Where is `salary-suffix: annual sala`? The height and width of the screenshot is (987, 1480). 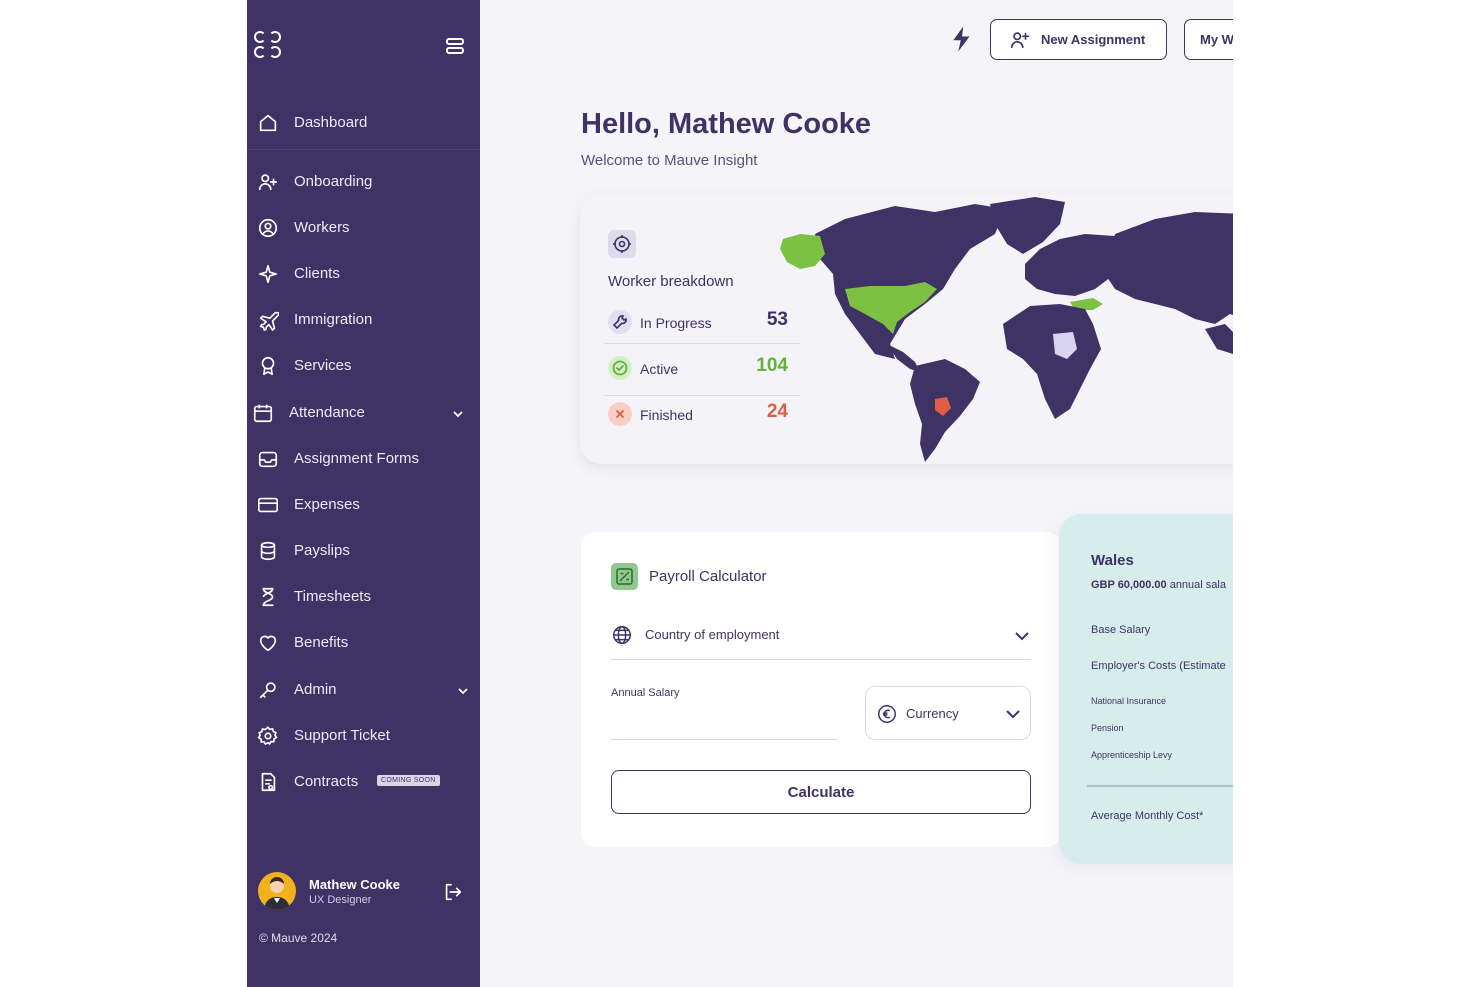 salary-suffix: annual sala is located at coordinates (1196, 585).